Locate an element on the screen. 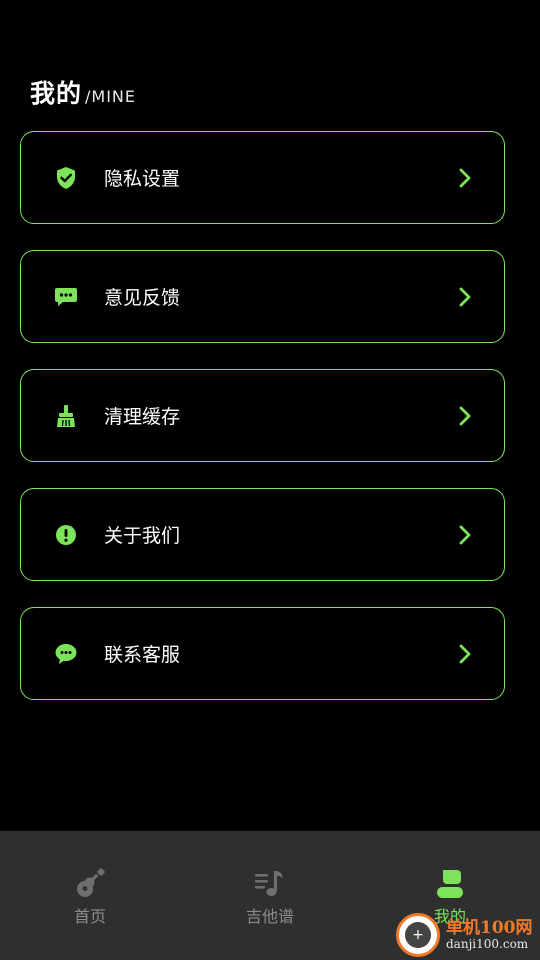 The height and width of the screenshot is (960, 540). menu-item-label: 清理缓存 is located at coordinates (142, 417).